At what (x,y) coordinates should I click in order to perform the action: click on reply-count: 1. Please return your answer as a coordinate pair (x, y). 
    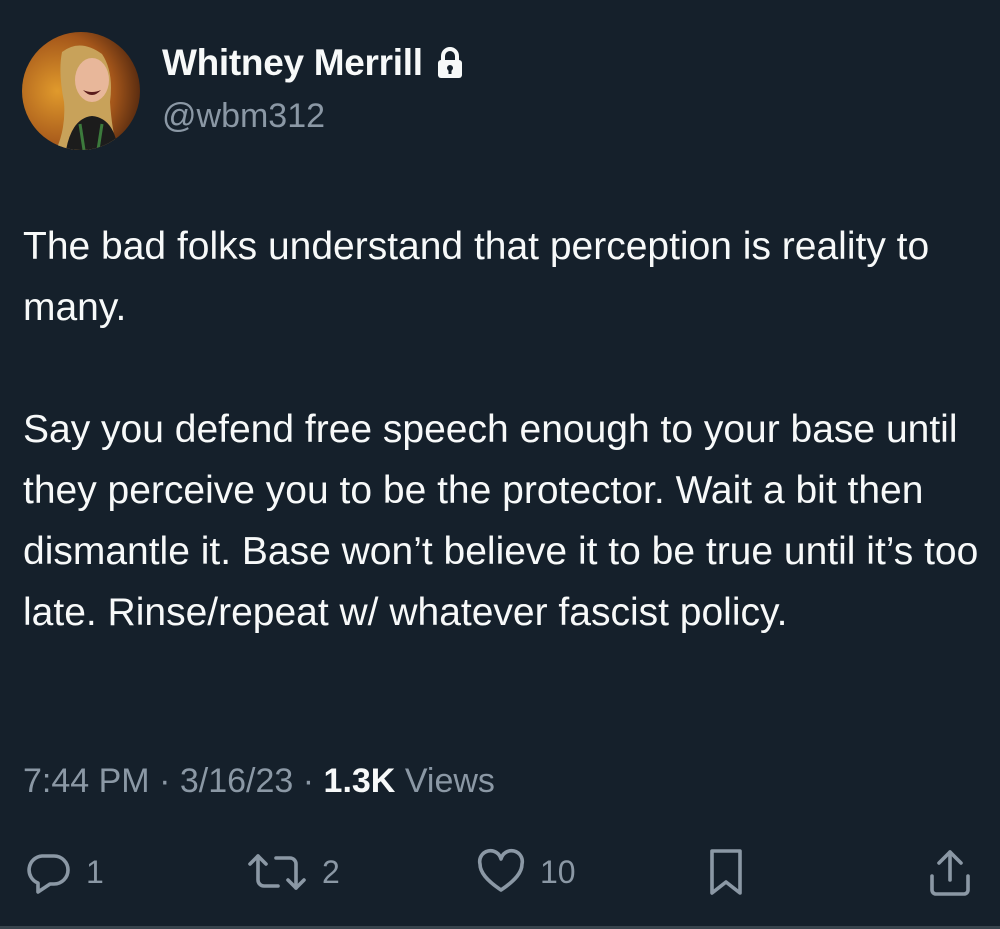
    Looking at the image, I should click on (95, 871).